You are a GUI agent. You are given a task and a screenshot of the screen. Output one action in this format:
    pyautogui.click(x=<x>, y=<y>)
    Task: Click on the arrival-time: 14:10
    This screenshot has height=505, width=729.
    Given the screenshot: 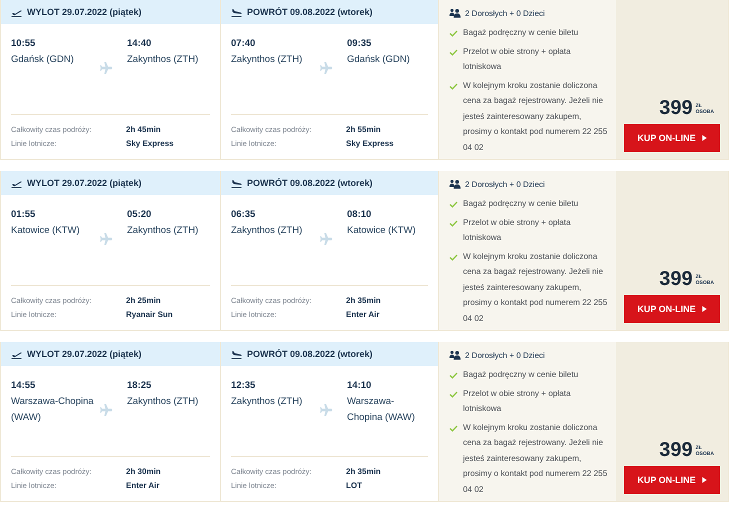 What is the action you would take?
    pyautogui.click(x=359, y=385)
    